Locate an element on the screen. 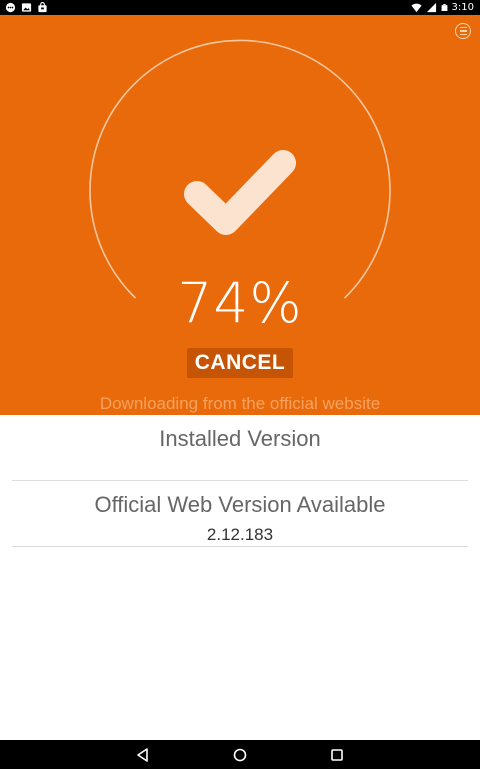 This screenshot has height=769, width=480. recents-icon is located at coordinates (337, 755).